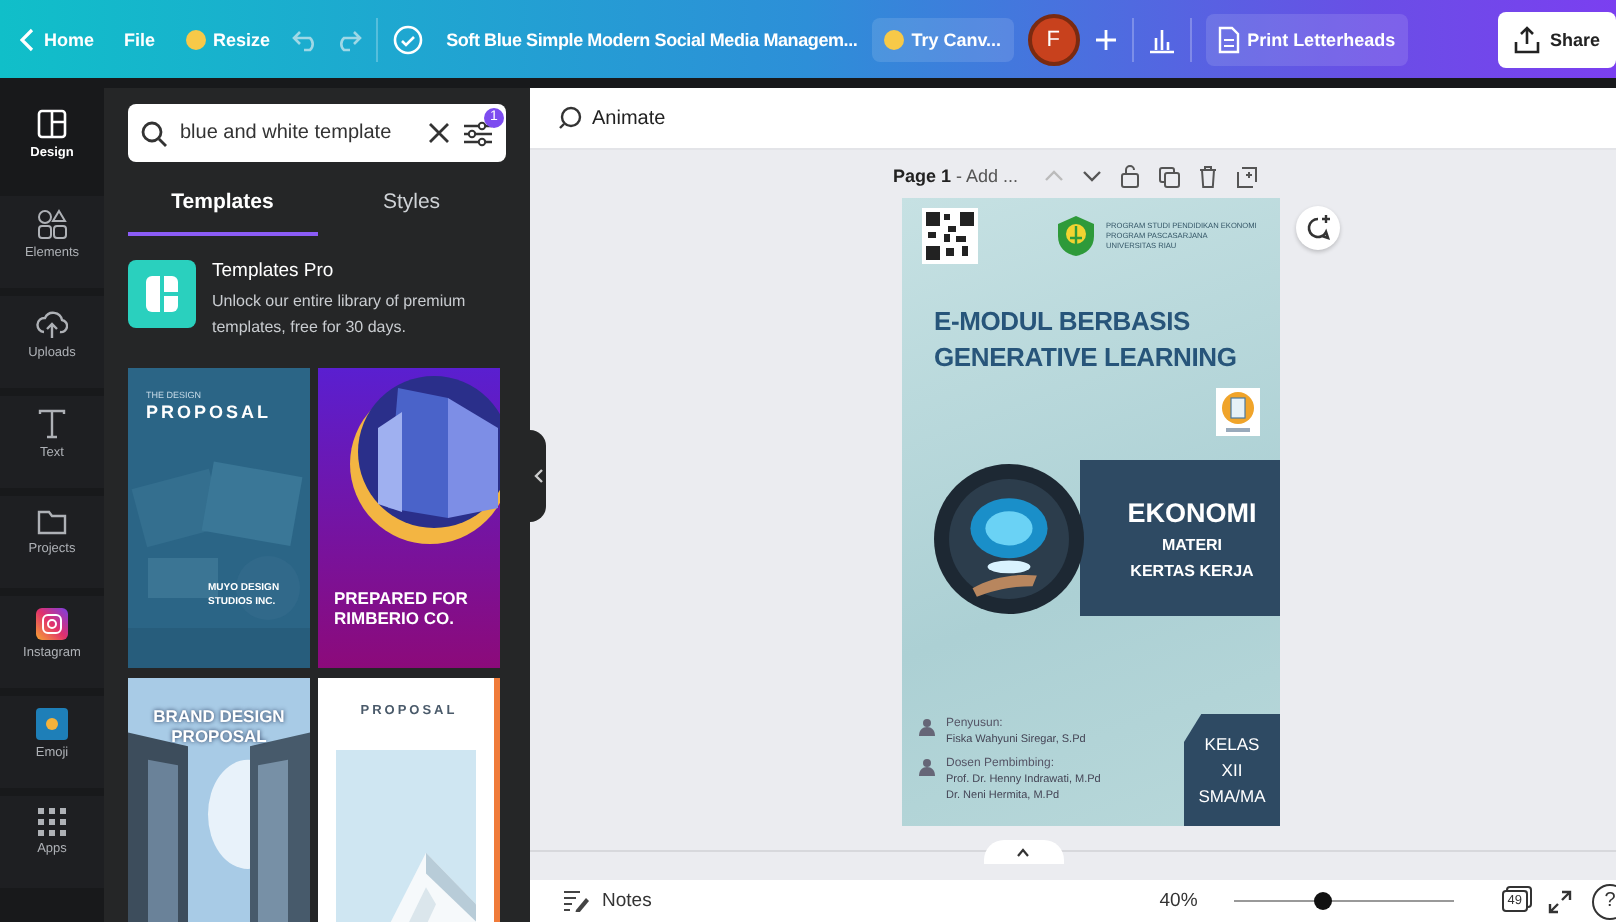  Describe the element at coordinates (950, 236) in the screenshot. I see `qr-code-icon` at that location.